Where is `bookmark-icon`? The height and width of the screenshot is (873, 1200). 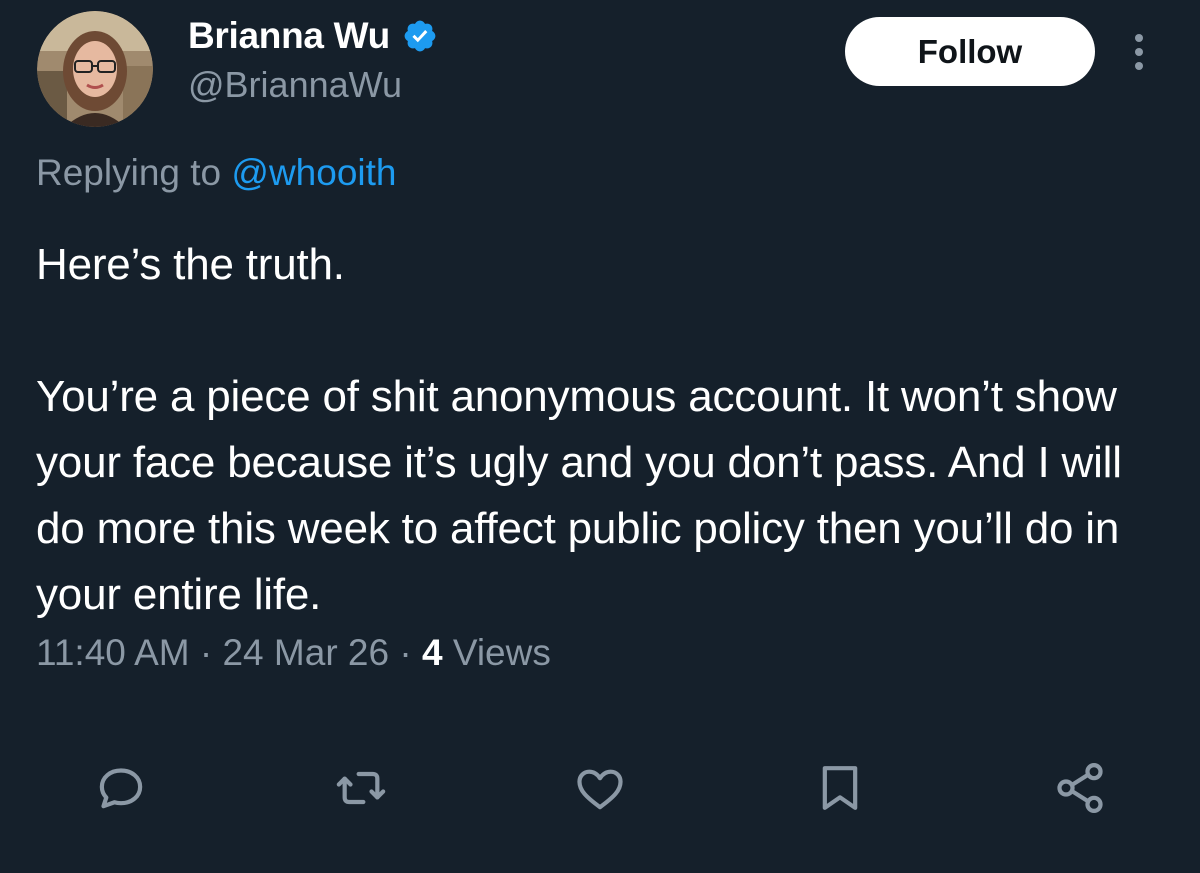 bookmark-icon is located at coordinates (840, 788).